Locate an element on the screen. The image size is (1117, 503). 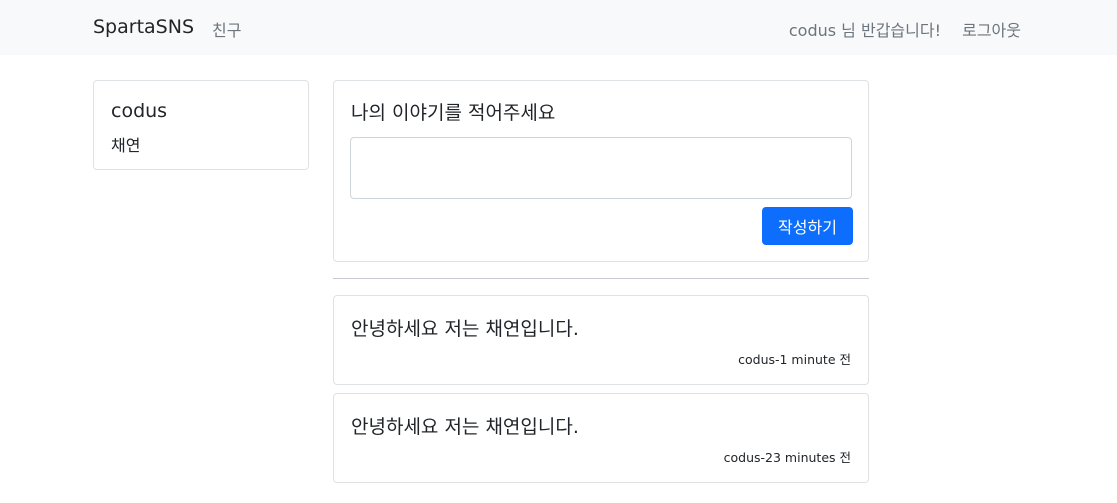
post-meta: codus-1 minute 전 is located at coordinates (794, 359).